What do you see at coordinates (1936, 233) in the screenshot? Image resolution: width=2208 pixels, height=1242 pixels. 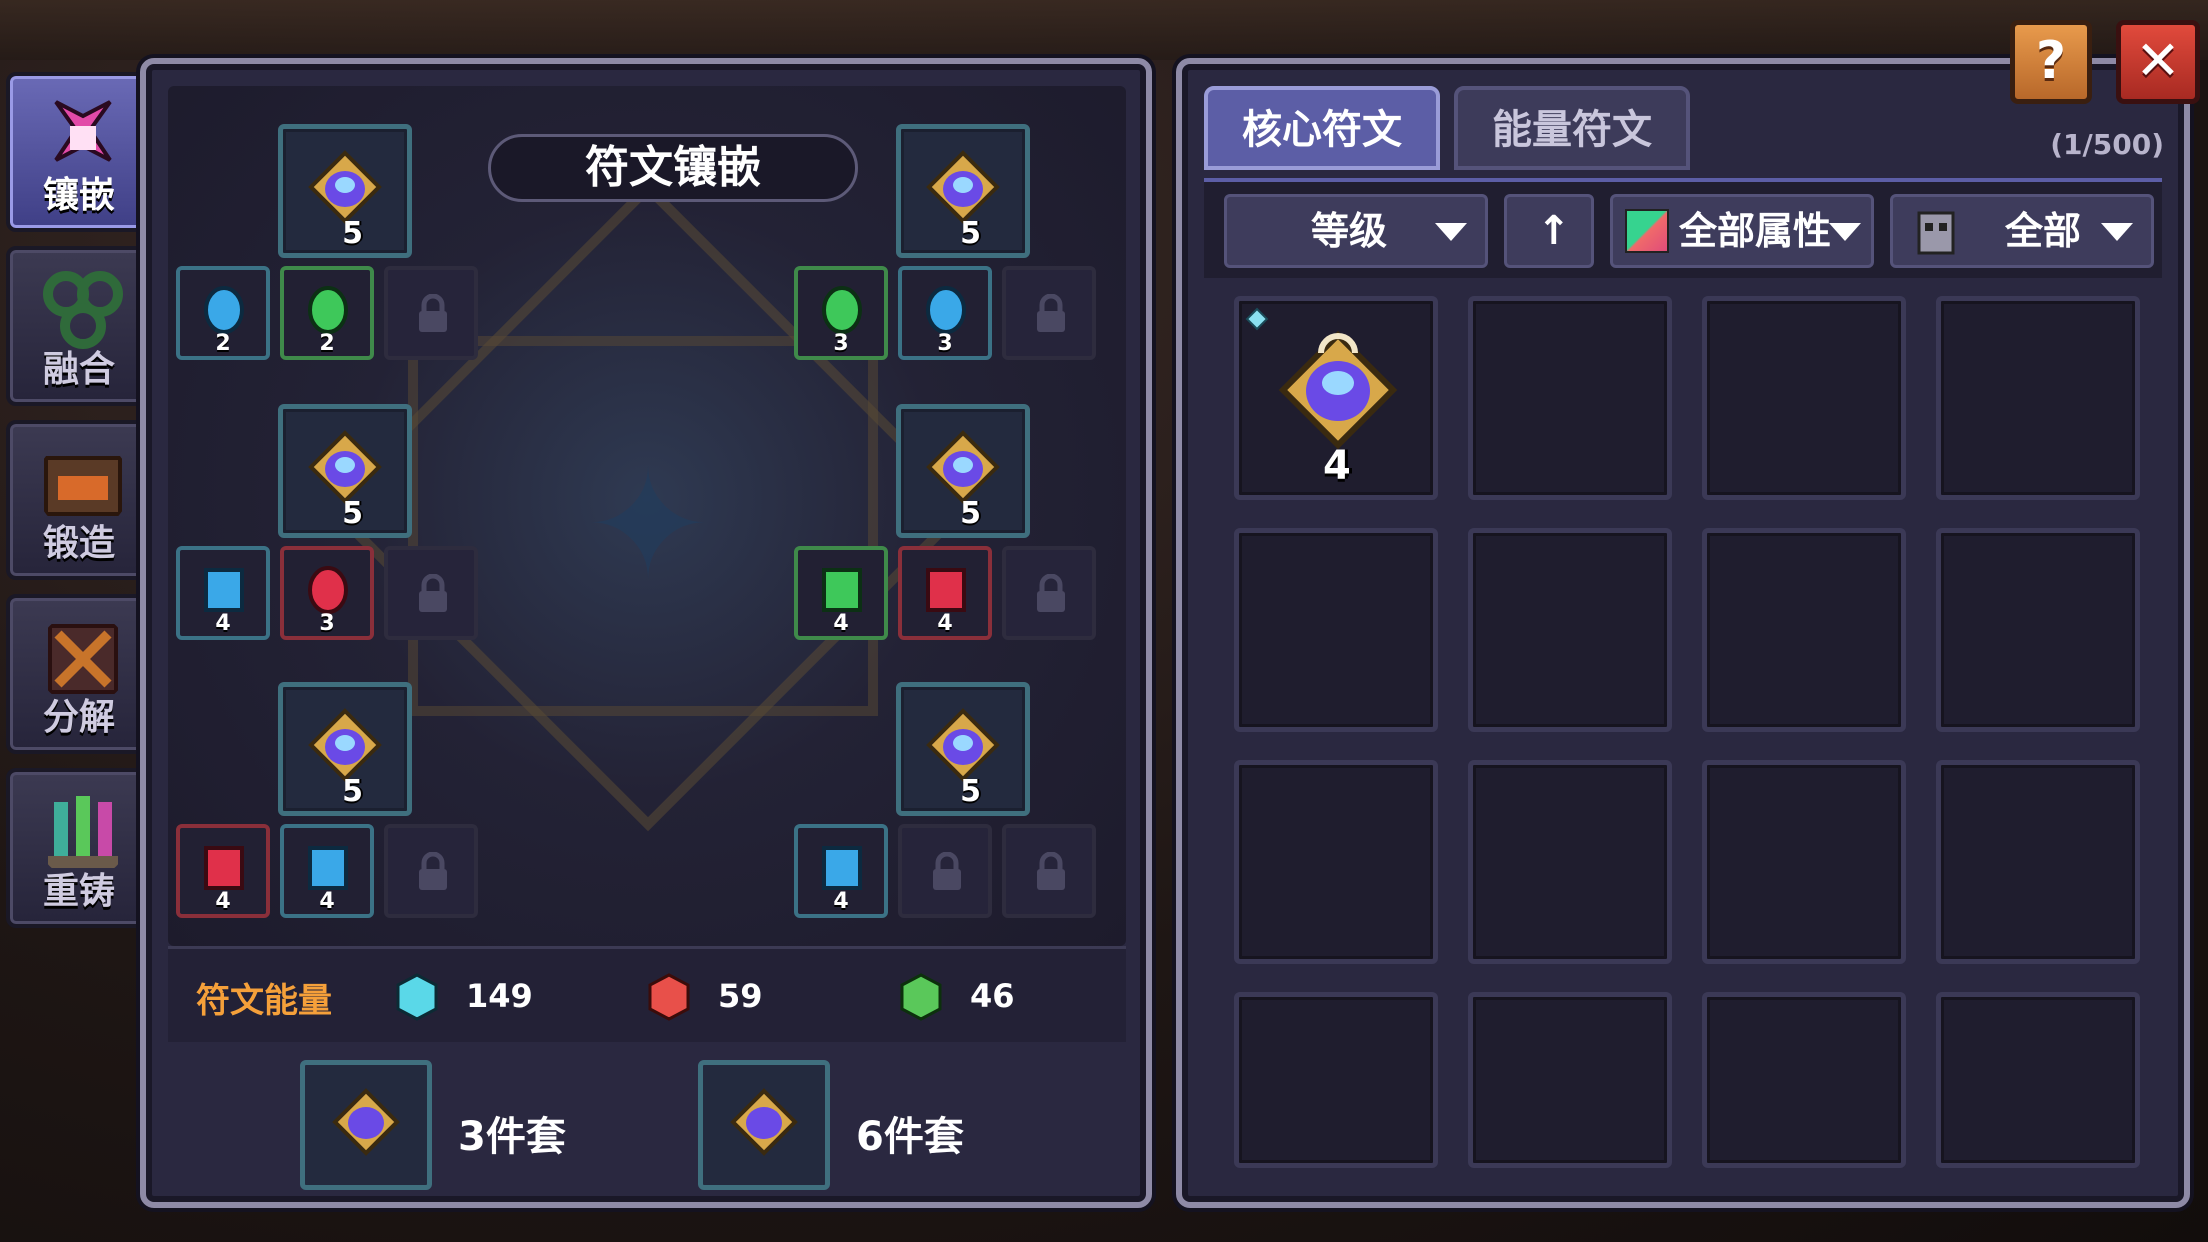 I see `rune-type-icon` at bounding box center [1936, 233].